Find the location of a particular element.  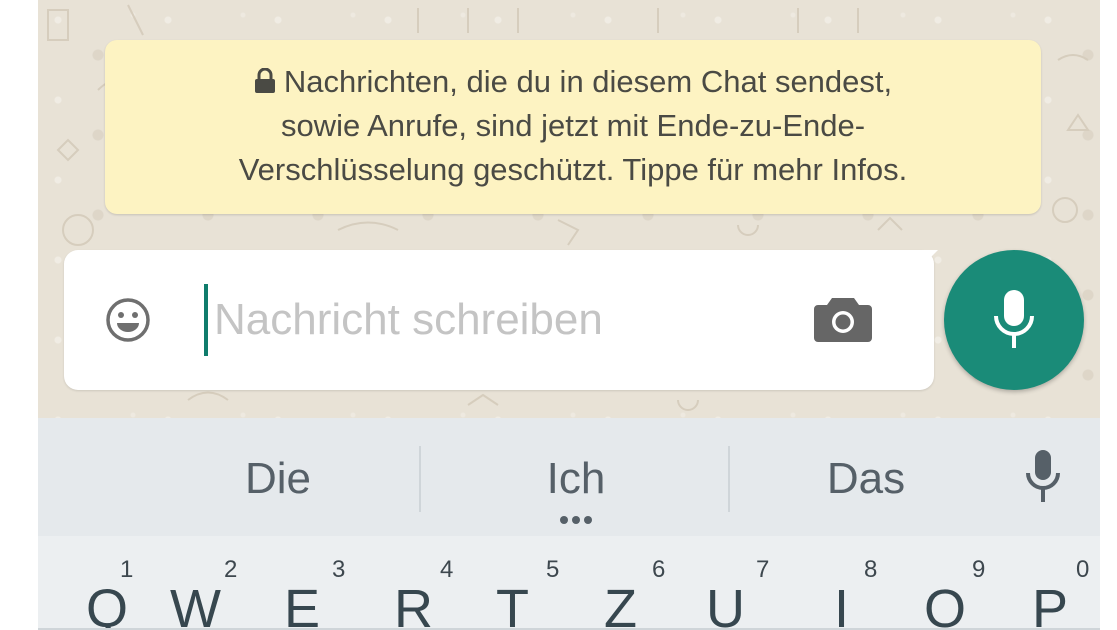

key-w: 2 W is located at coordinates (208, 583).